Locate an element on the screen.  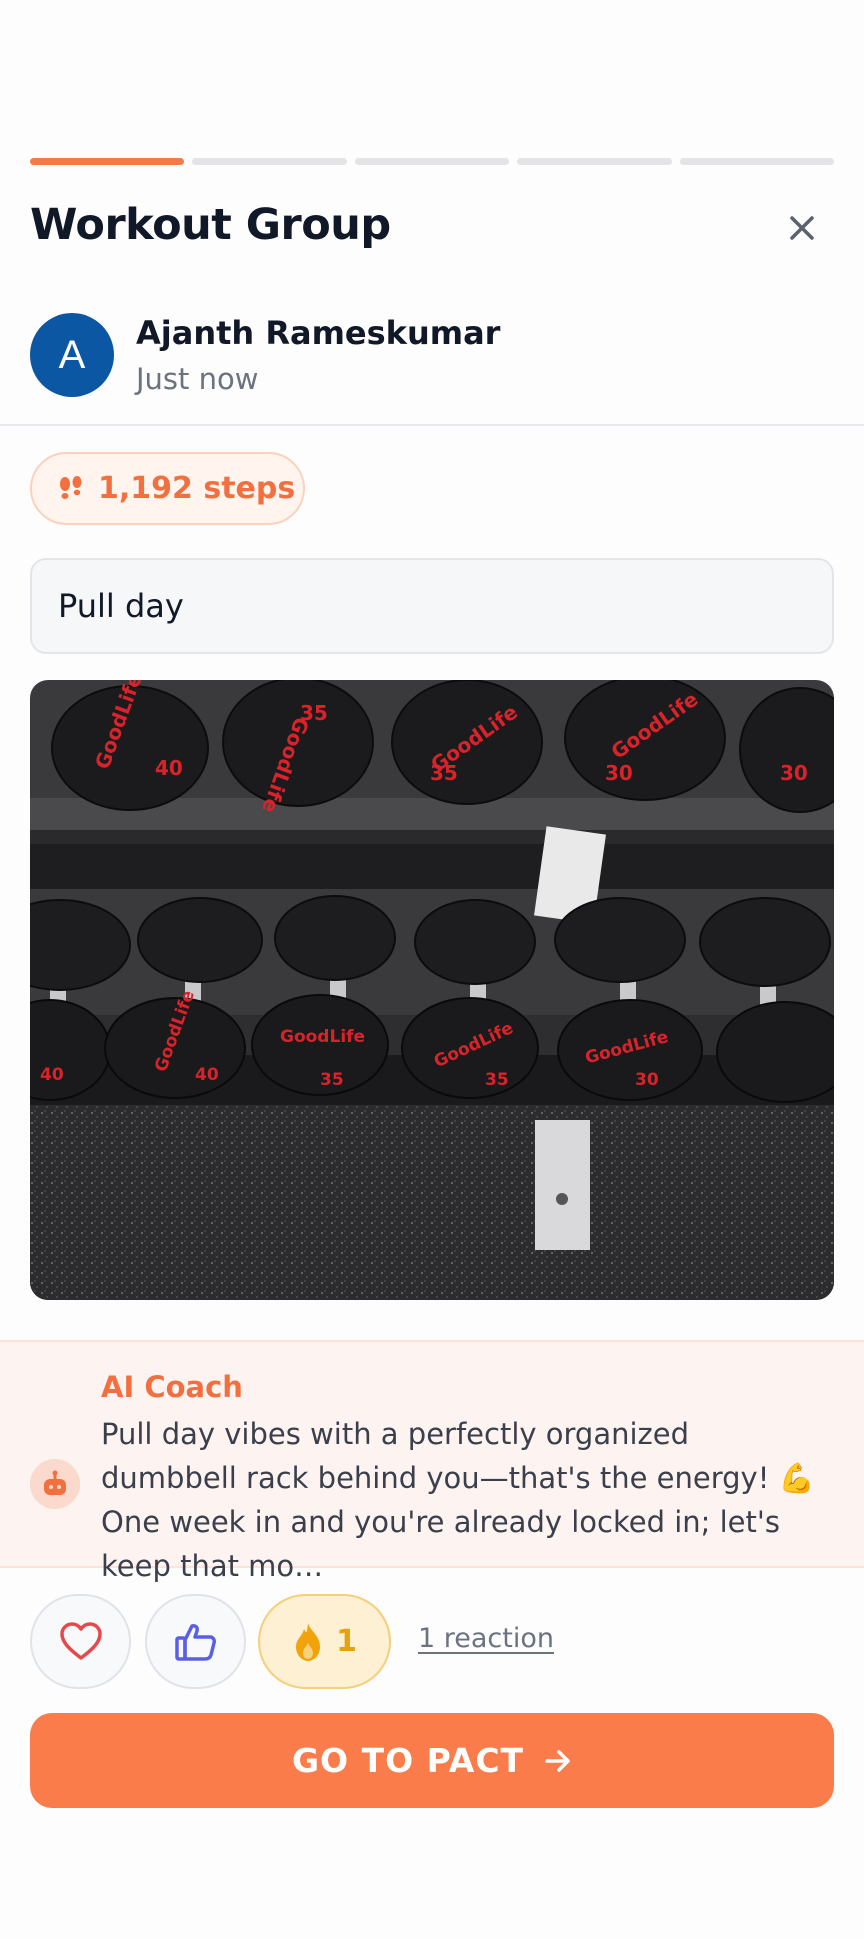
steps-badge: 1,192 steps is located at coordinates (167, 488).